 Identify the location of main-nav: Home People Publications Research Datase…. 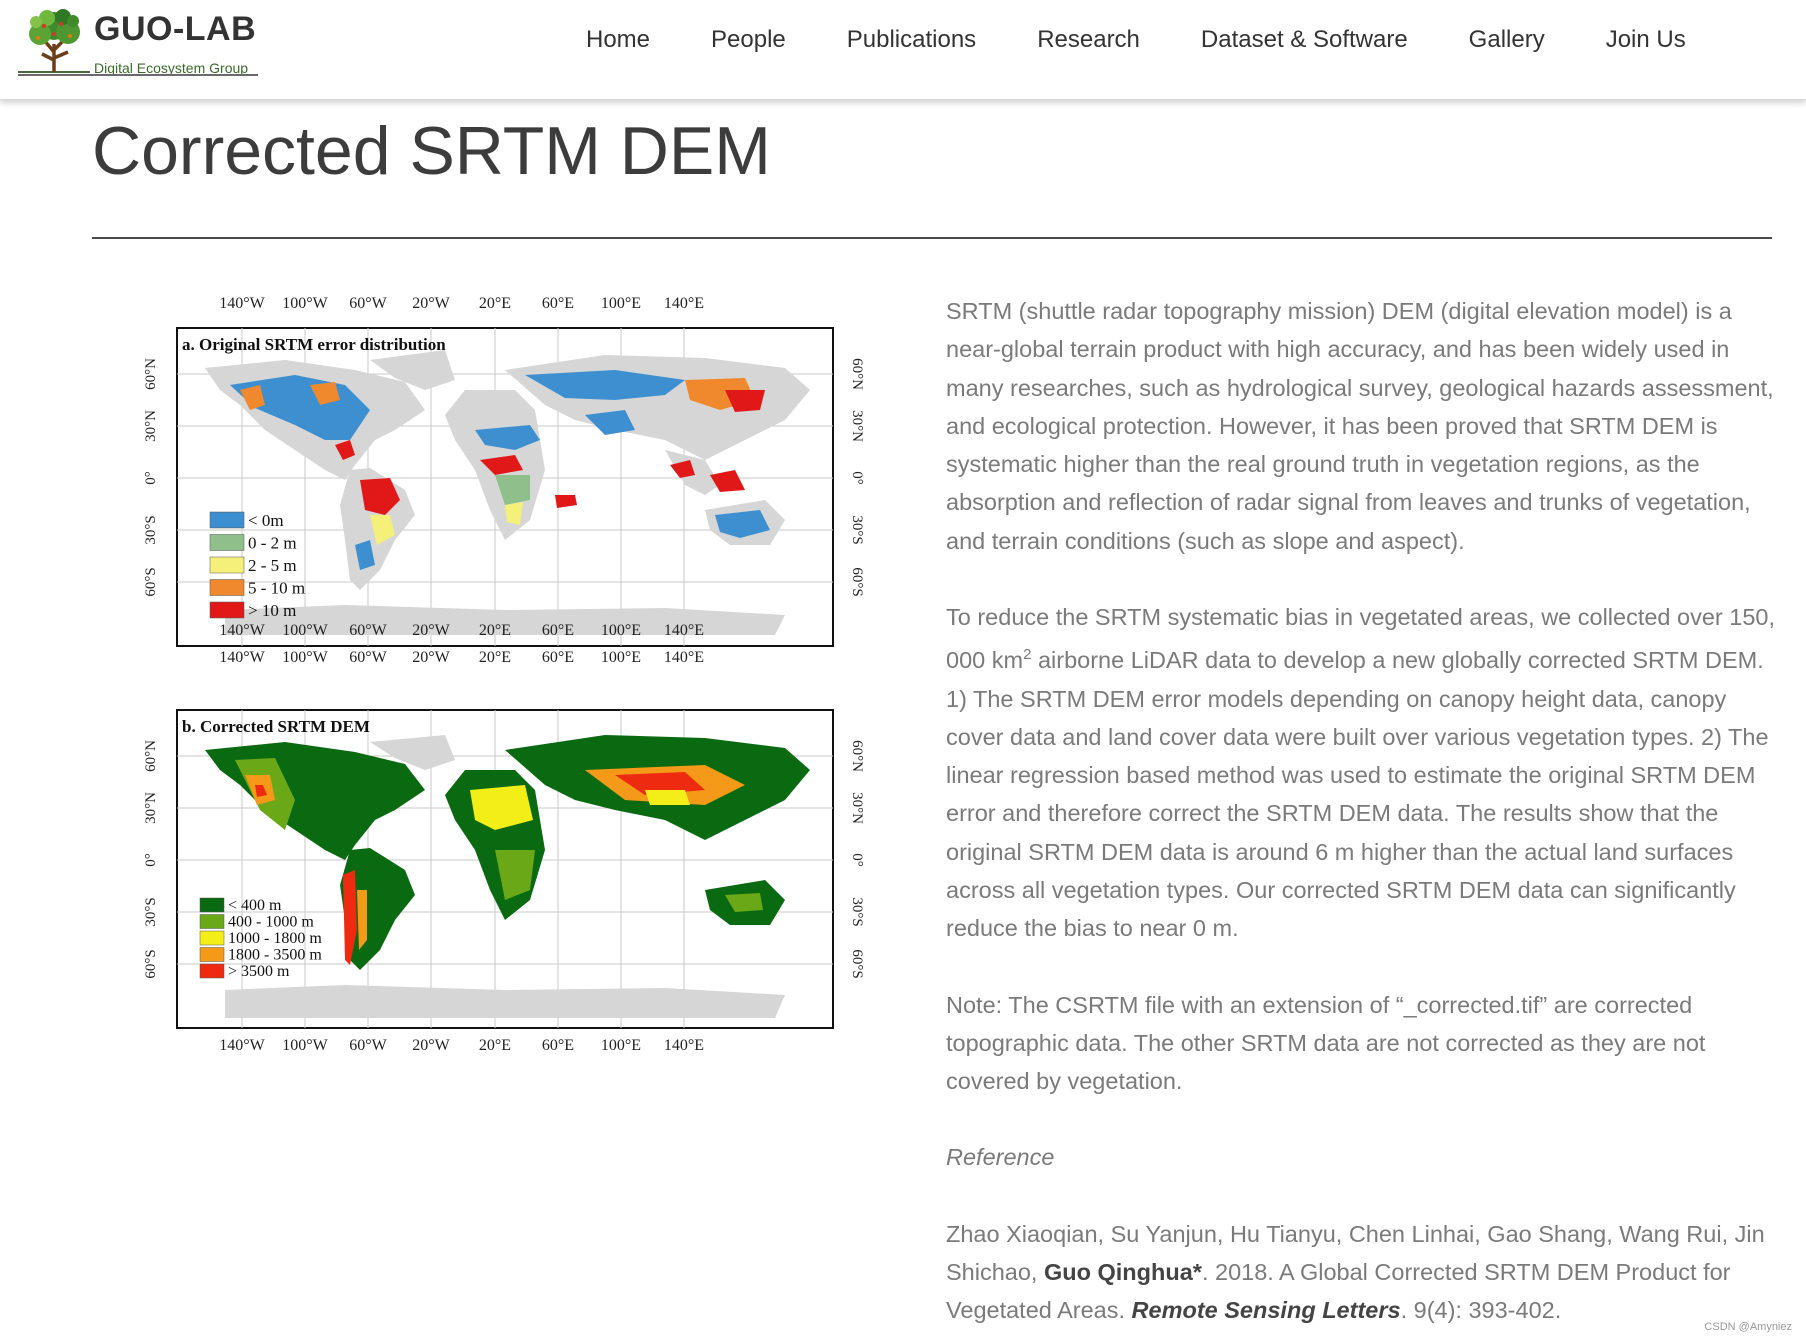
(1166, 40).